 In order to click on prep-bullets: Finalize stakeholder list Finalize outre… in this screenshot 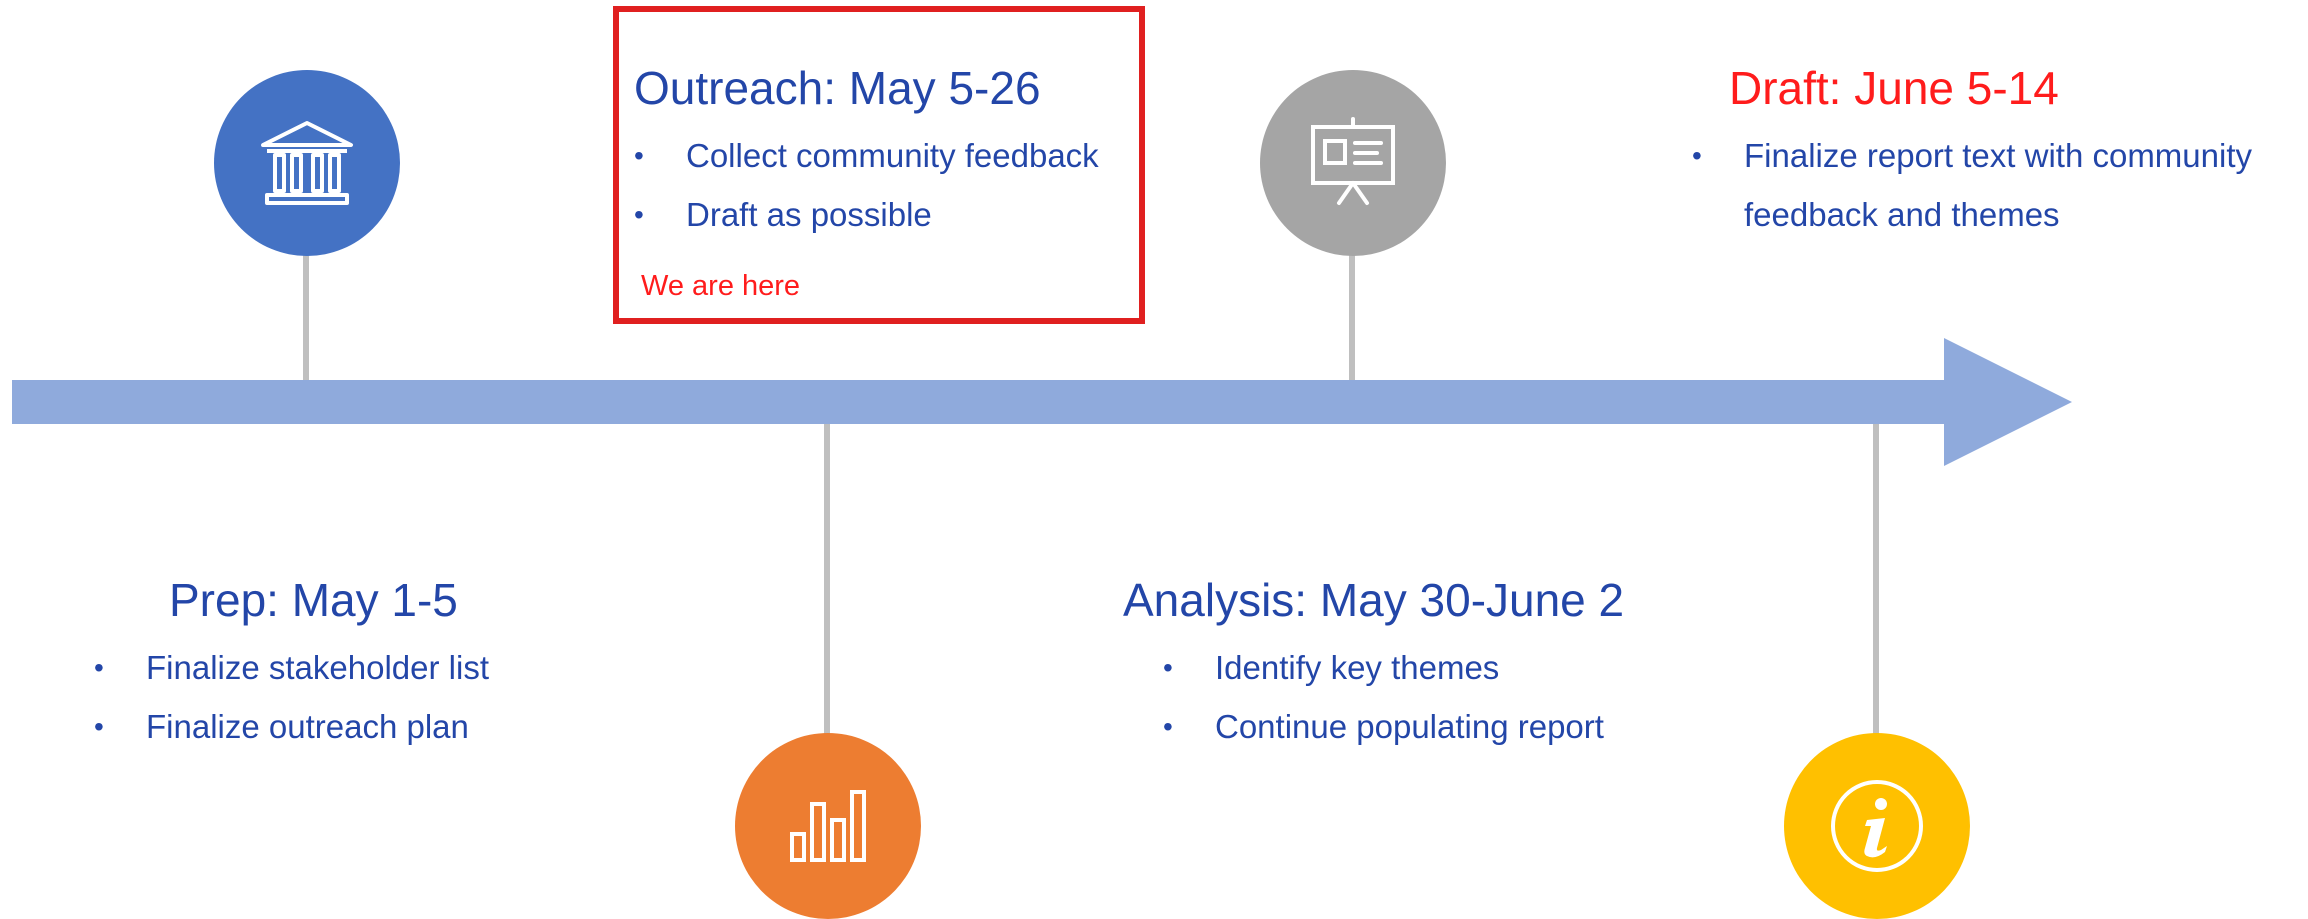, I will do `click(291, 697)`.